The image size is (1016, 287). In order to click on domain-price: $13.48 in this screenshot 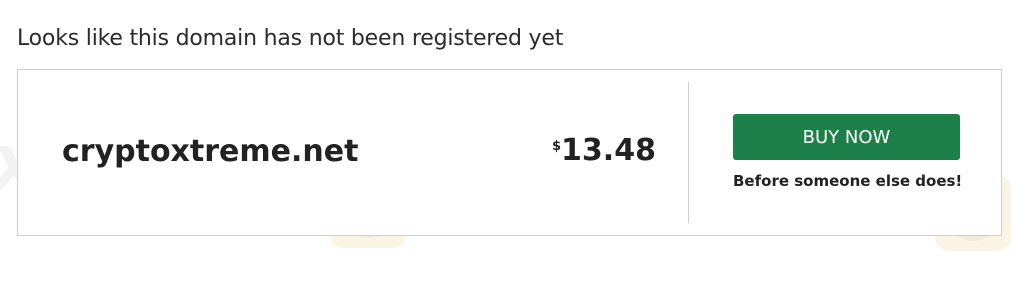, I will do `click(604, 150)`.